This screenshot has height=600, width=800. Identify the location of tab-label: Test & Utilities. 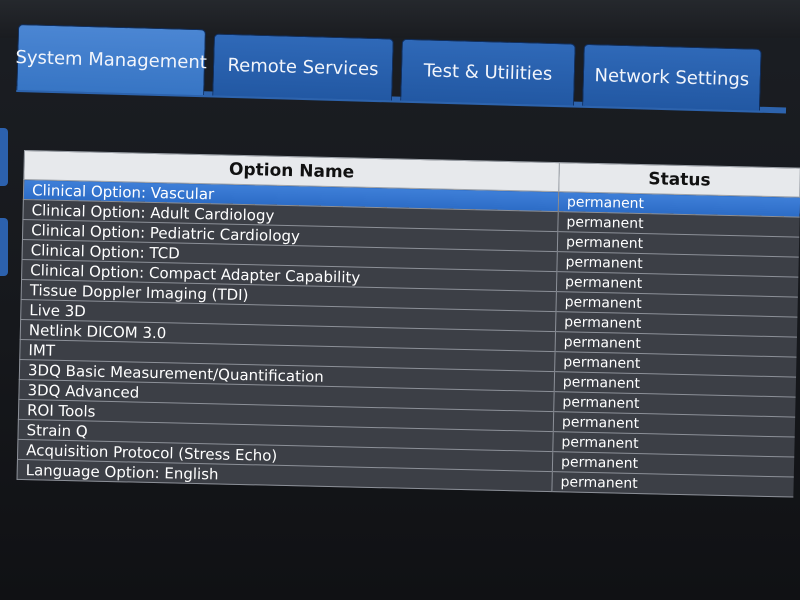
(488, 72).